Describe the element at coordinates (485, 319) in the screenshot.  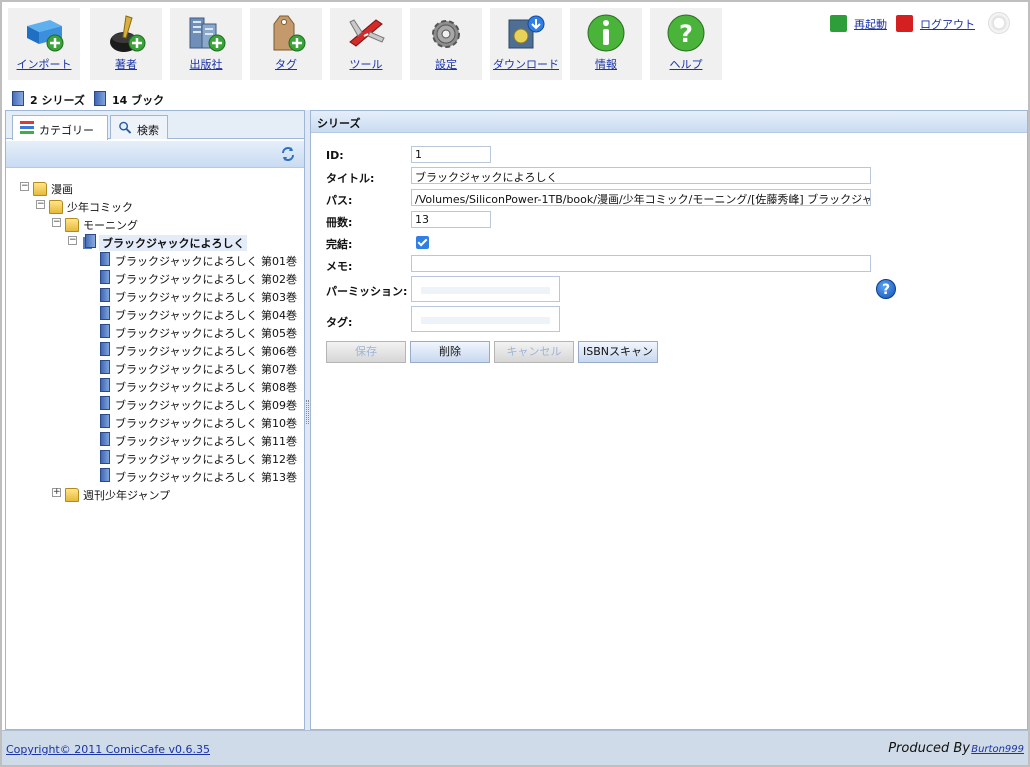
I see `tag-field` at that location.